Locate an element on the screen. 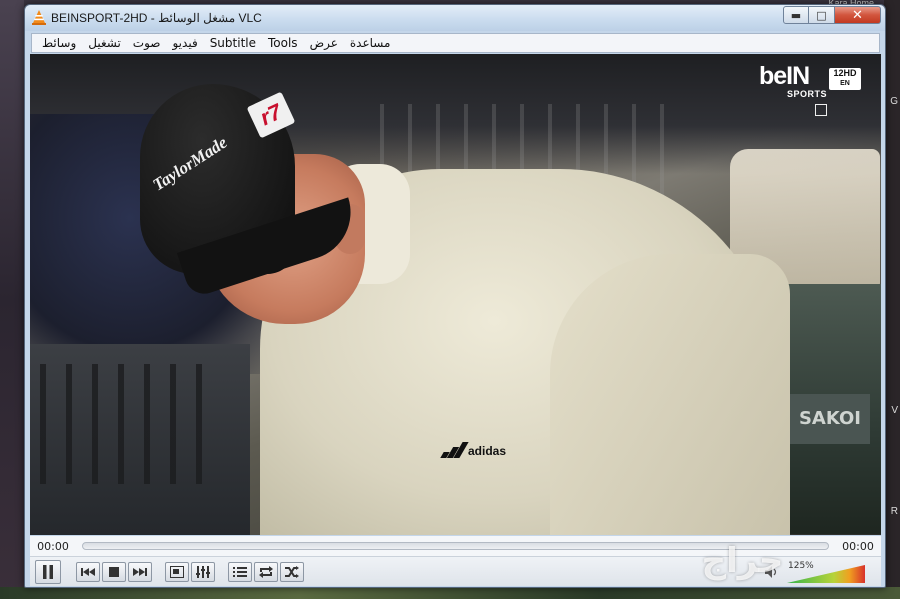 Image resolution: width=900 pixels, height=599 pixels. playlist-icon is located at coordinates (240, 572).